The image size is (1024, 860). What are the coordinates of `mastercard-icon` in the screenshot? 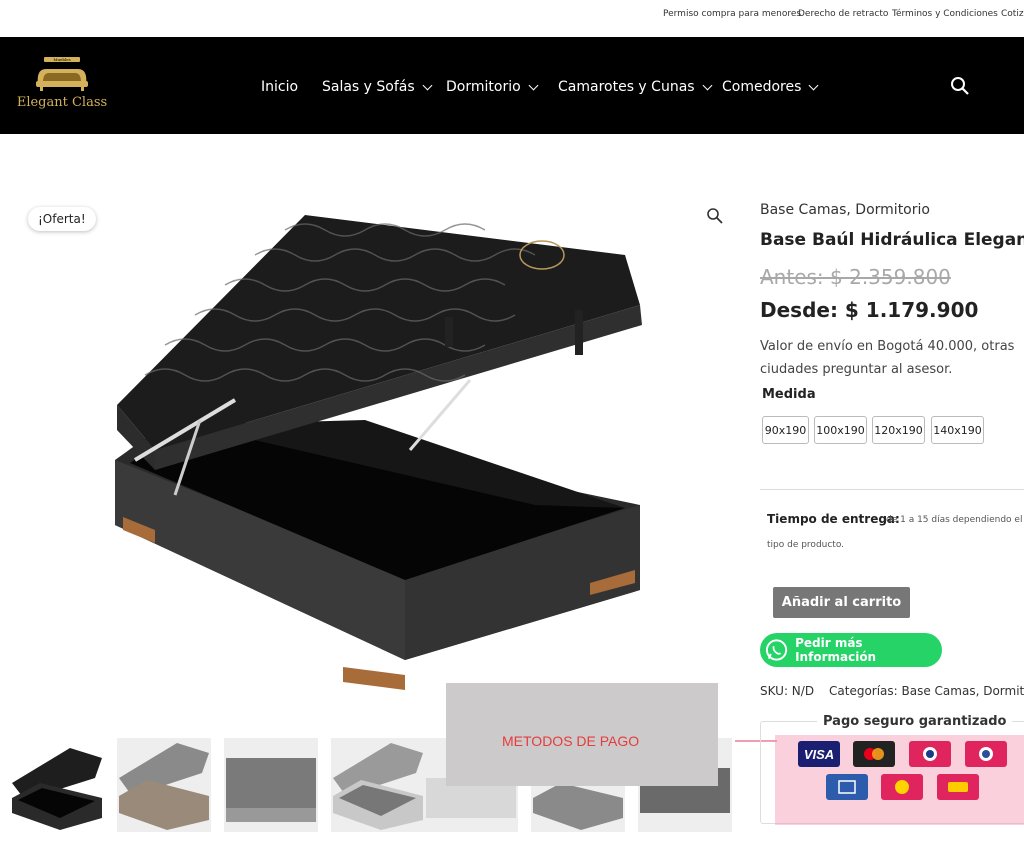 It's located at (874, 754).